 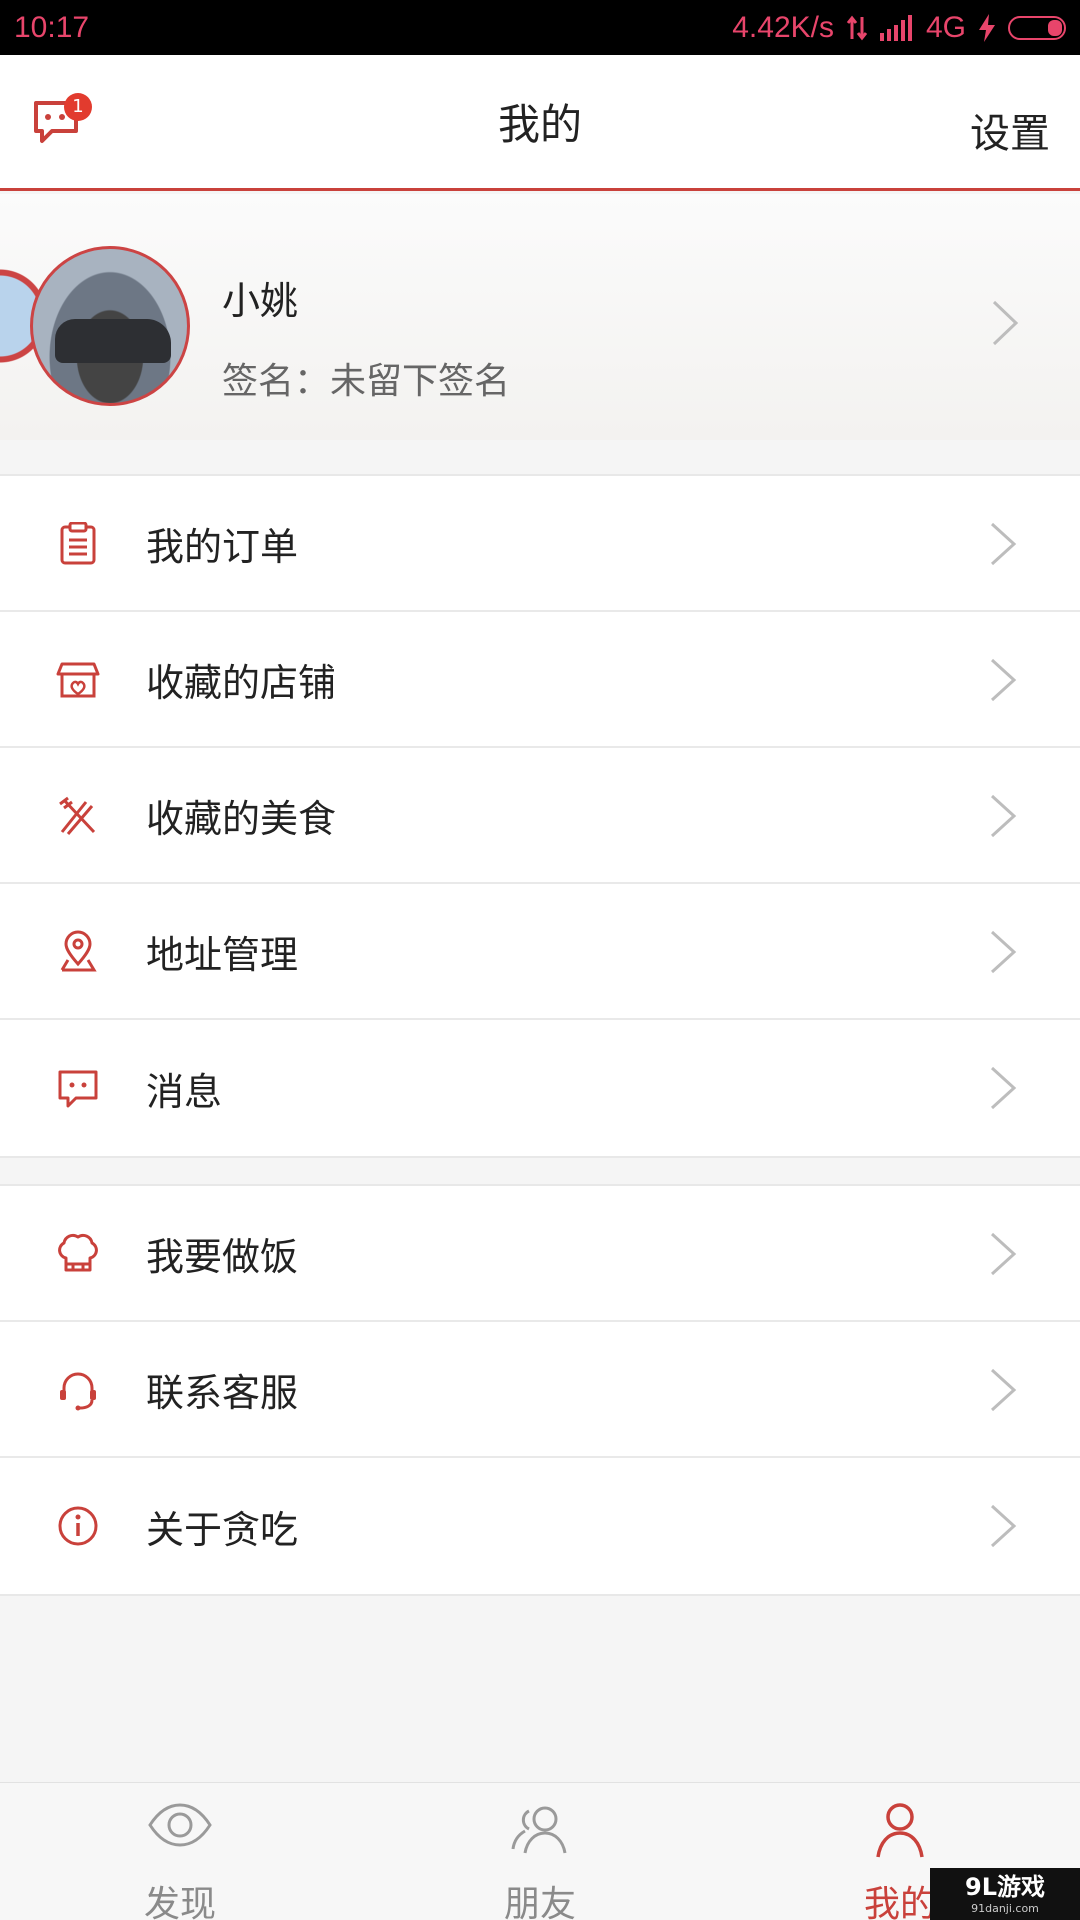 I want to click on signal-icon, so click(x=895, y=27).